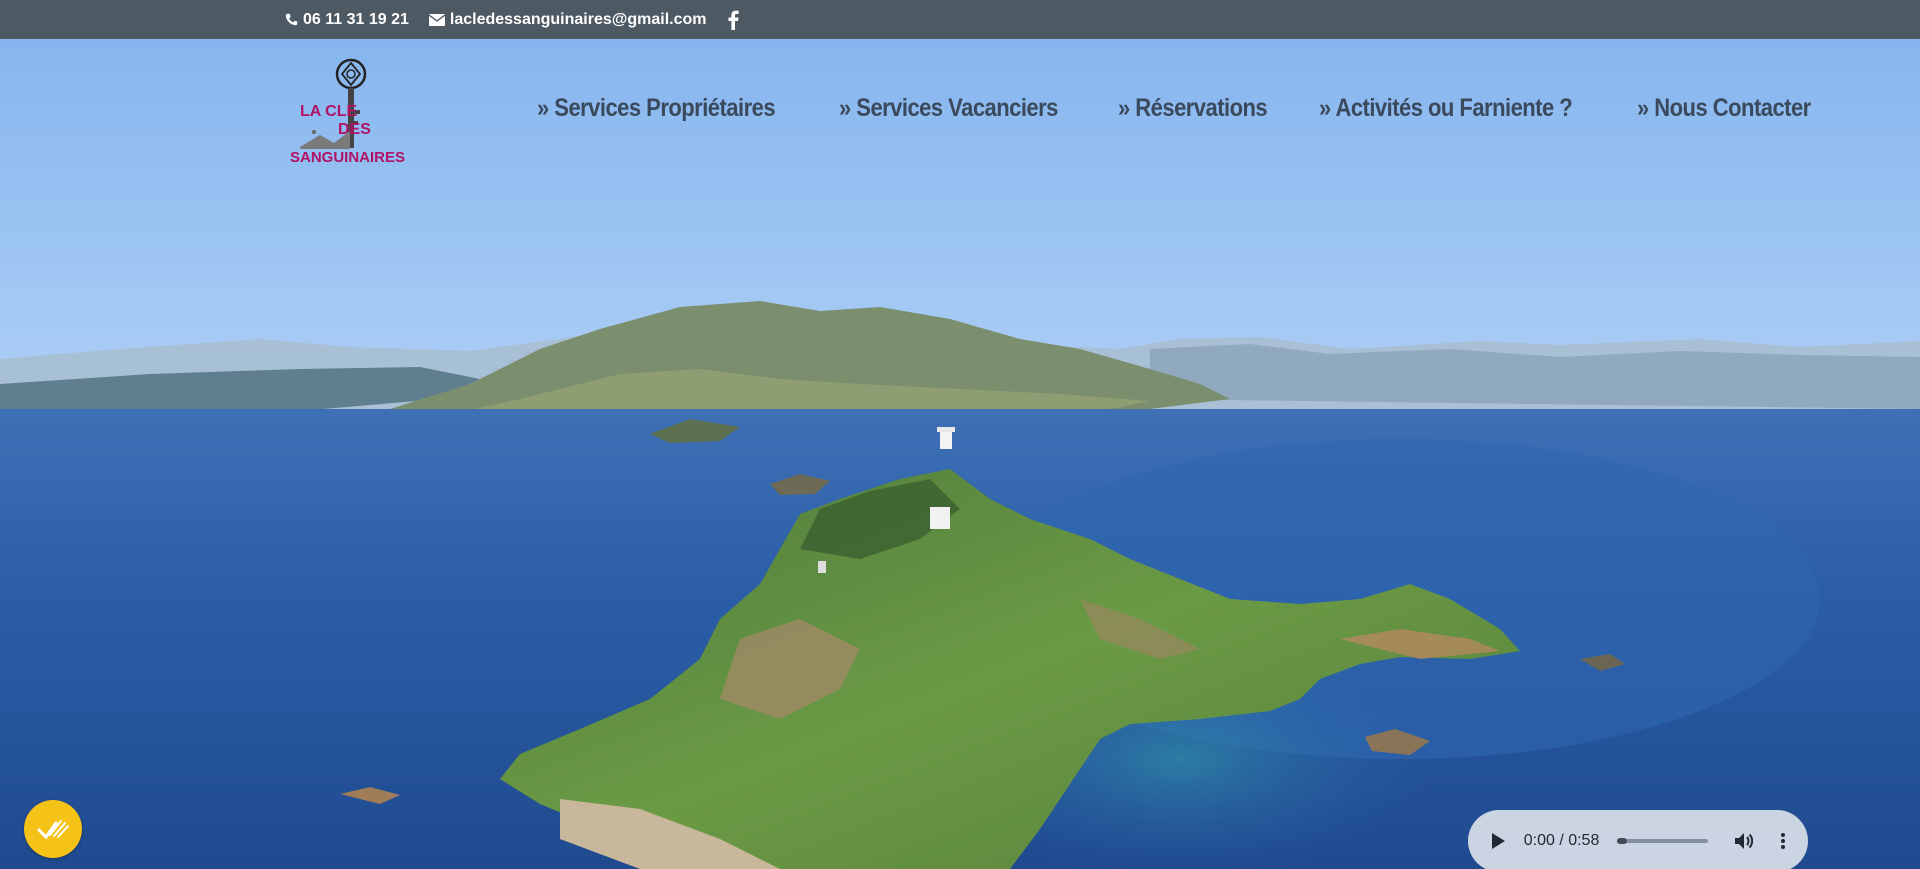 Image resolution: width=1920 pixels, height=869 pixels. I want to click on nav-services-vacanciers: » Services Vacanciers, so click(948, 108).